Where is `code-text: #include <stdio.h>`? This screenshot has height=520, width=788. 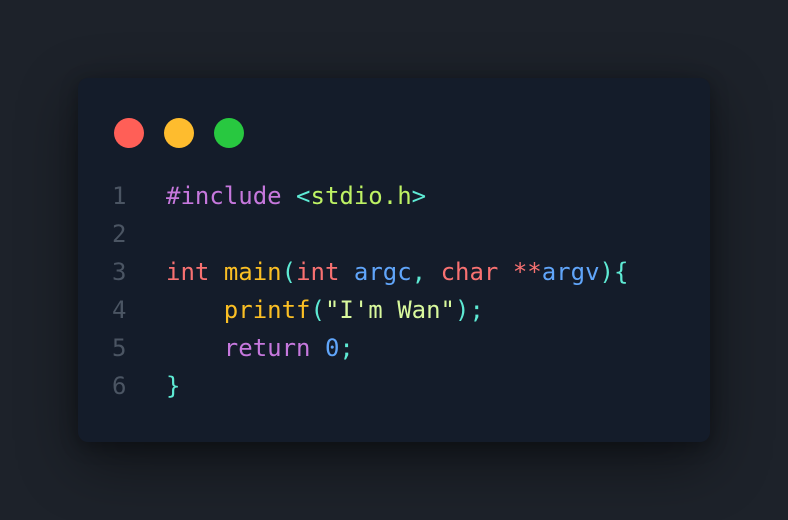 code-text: #include <stdio.h> is located at coordinates (296, 196).